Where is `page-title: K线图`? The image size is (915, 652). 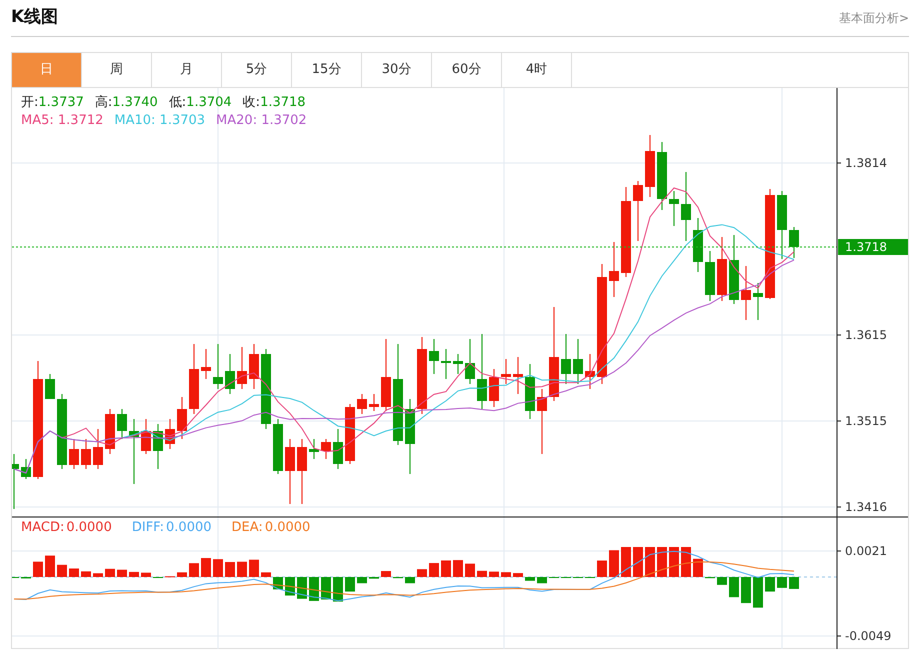 page-title: K线图 is located at coordinates (34, 18).